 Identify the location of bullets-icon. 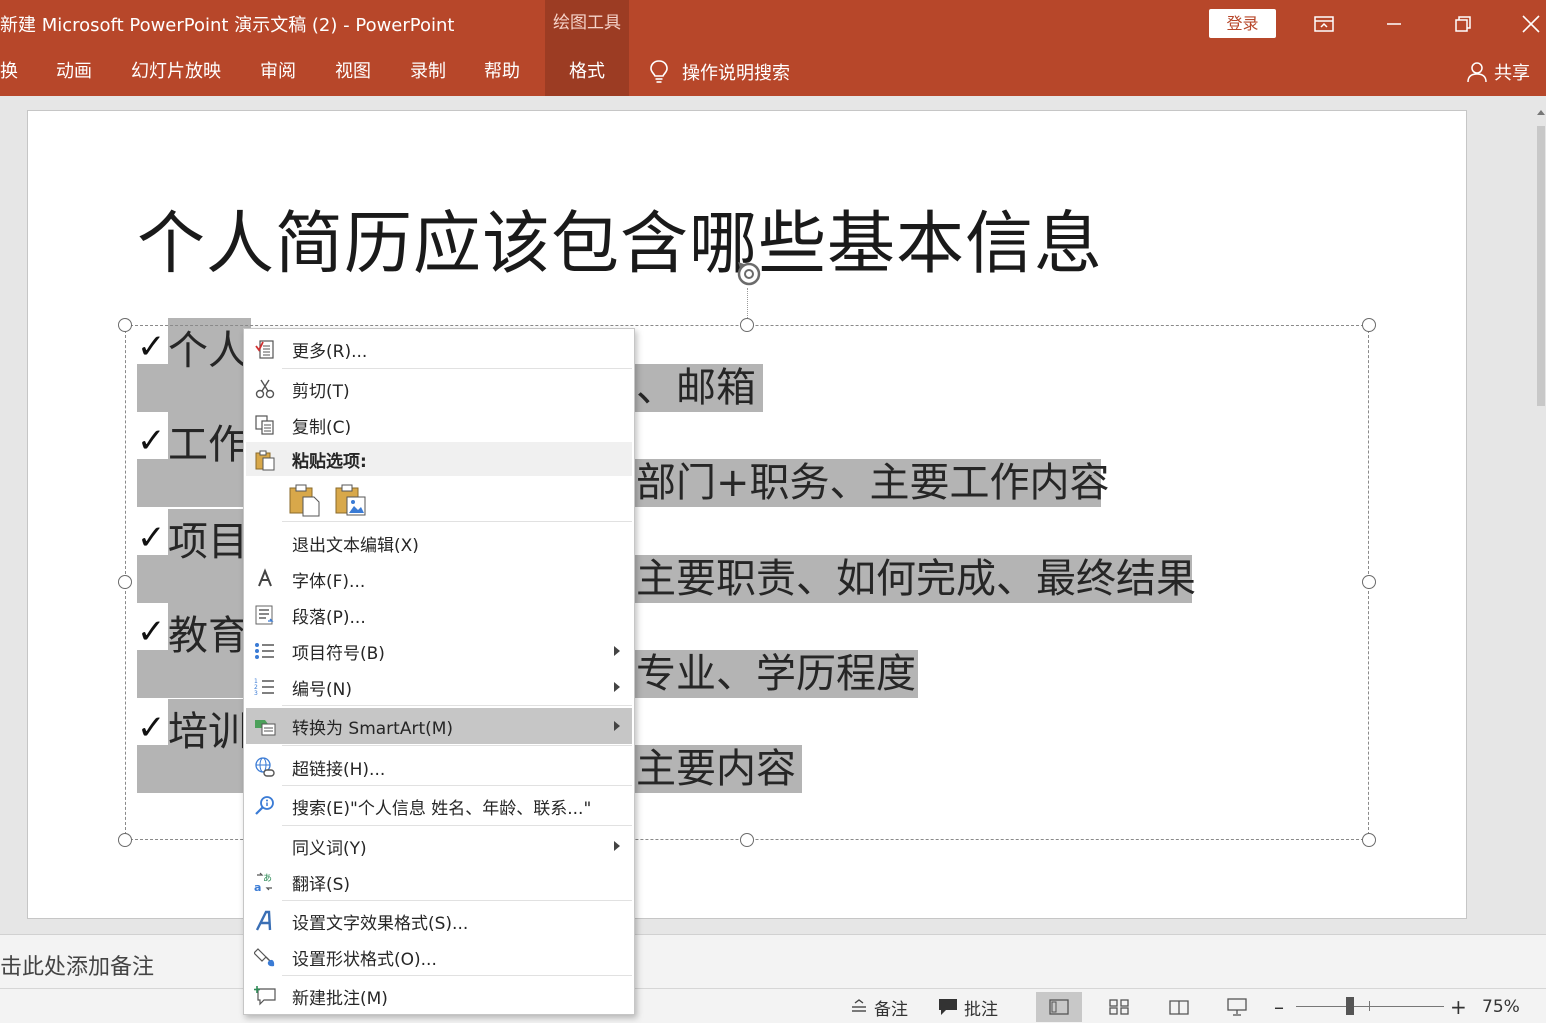
(265, 651).